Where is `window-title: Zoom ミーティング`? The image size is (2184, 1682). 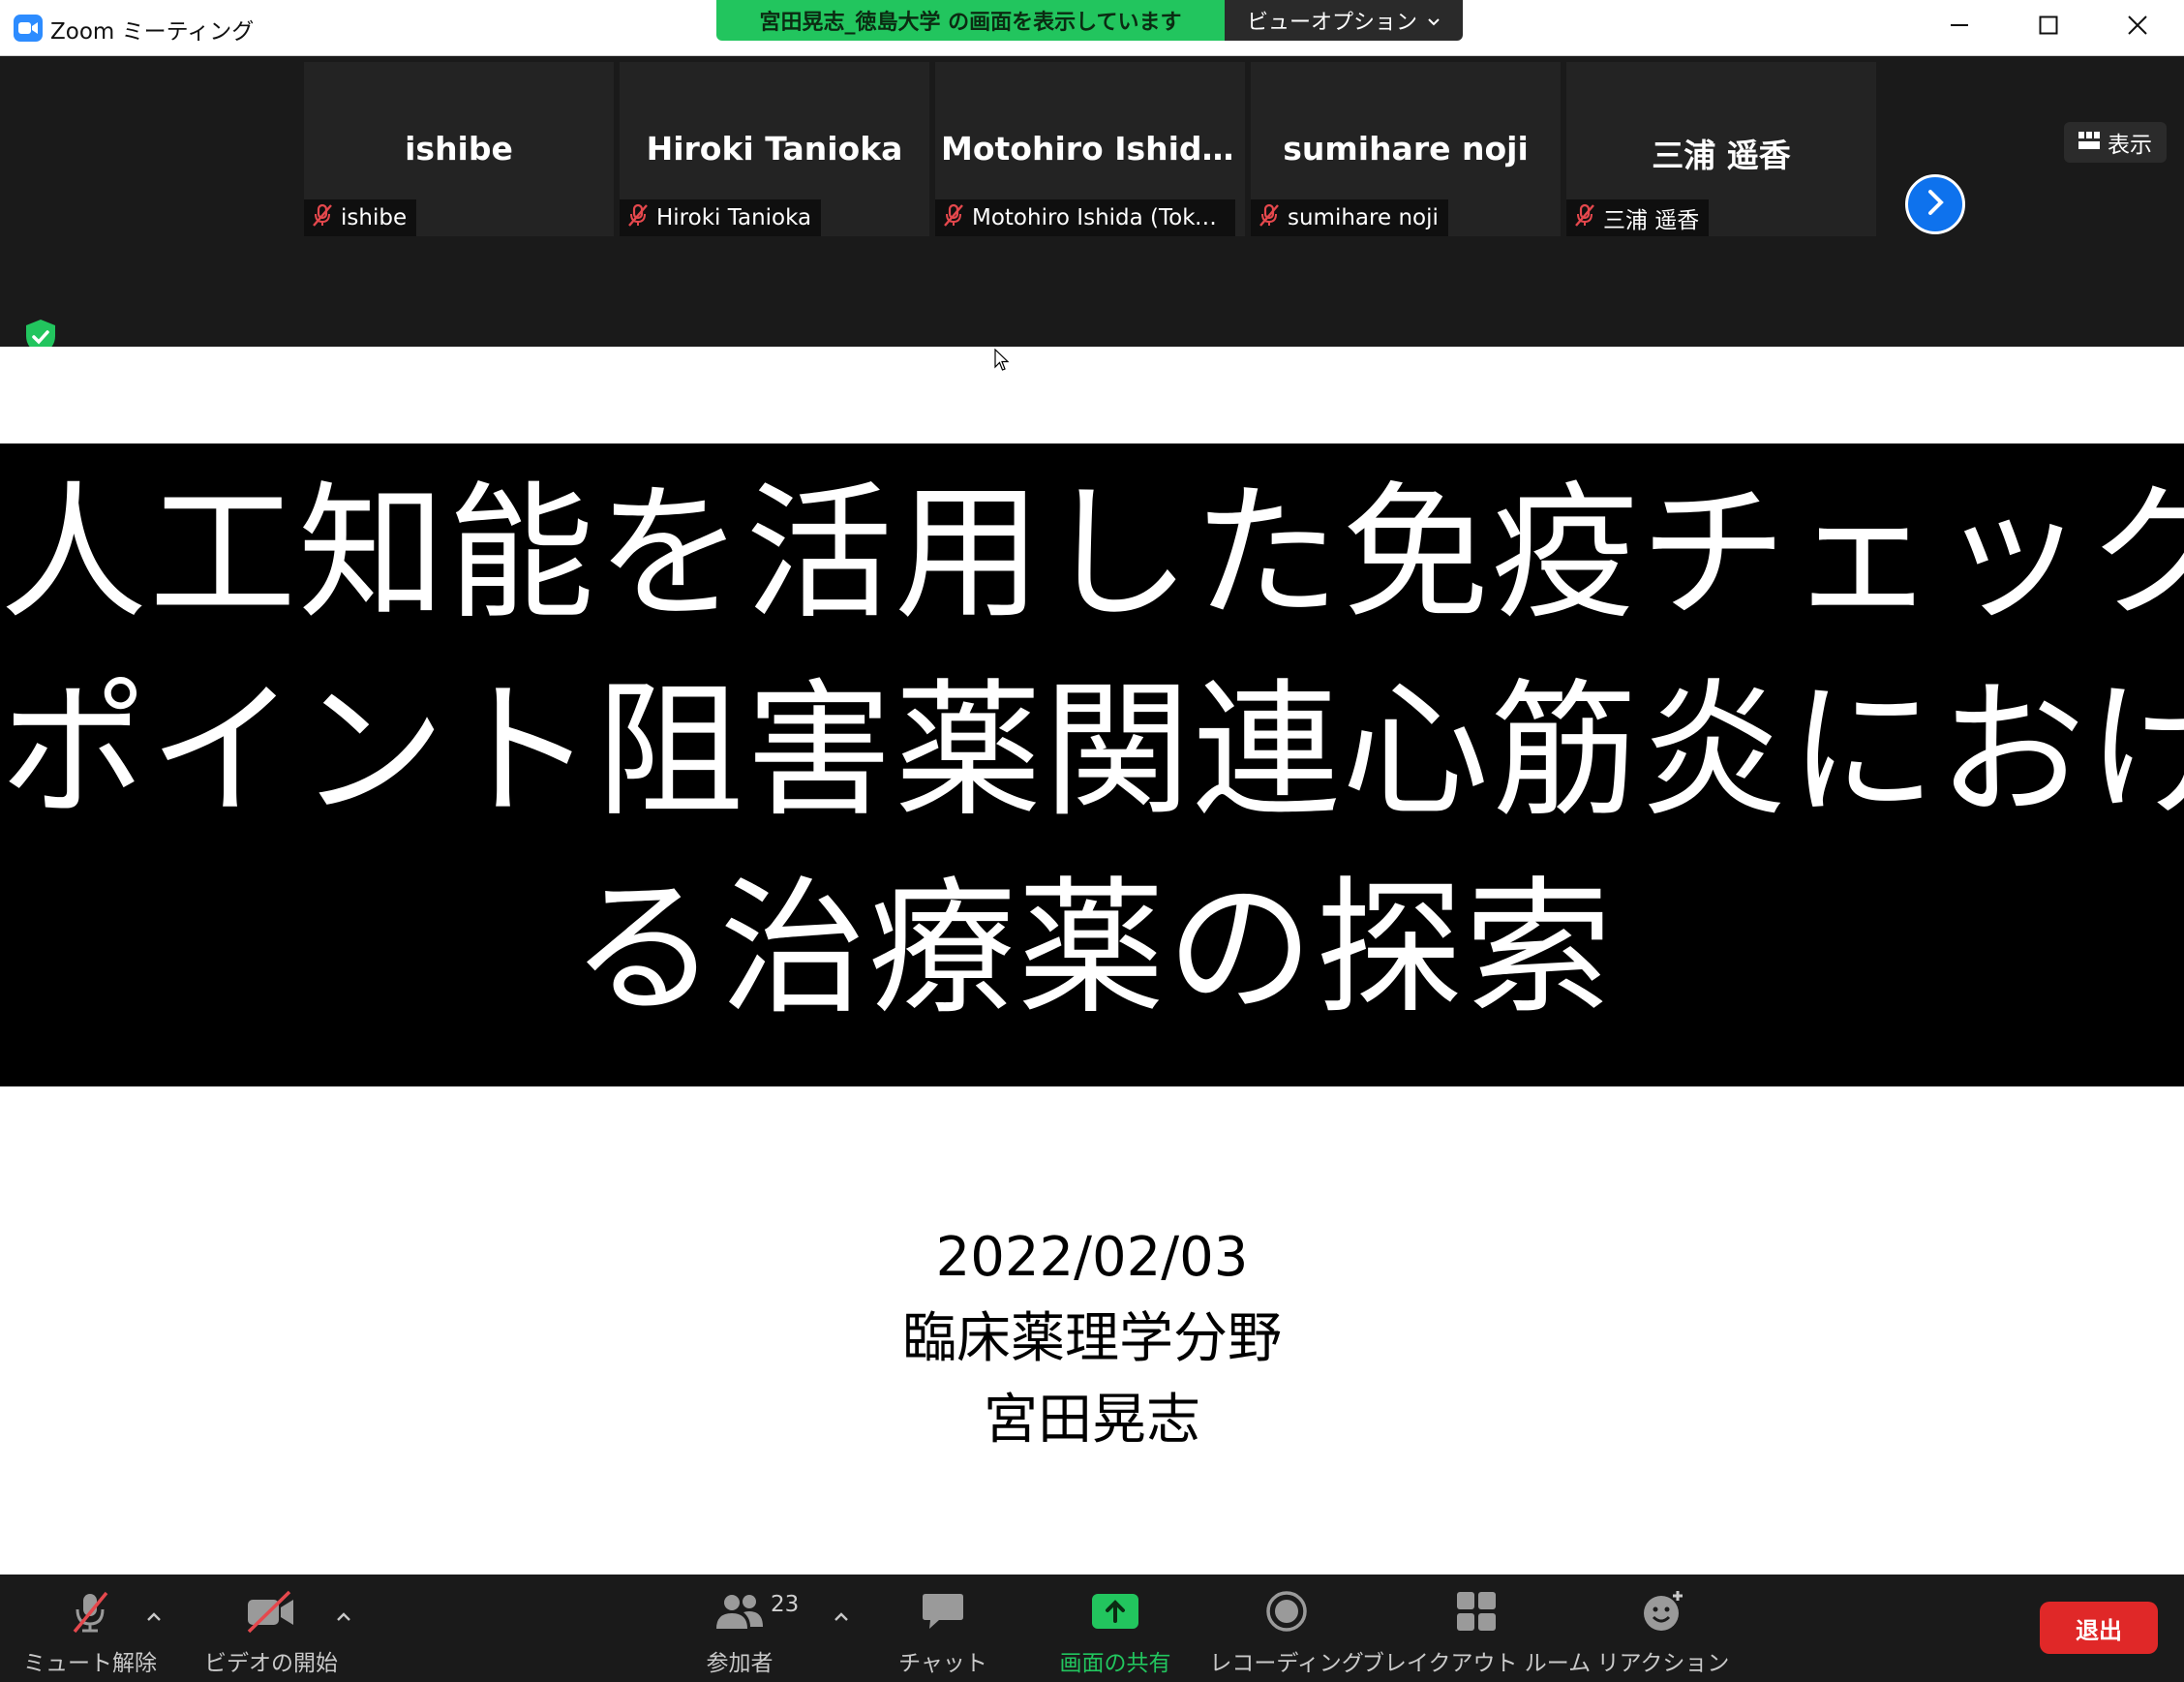 window-title: Zoom ミーティング is located at coordinates (153, 32).